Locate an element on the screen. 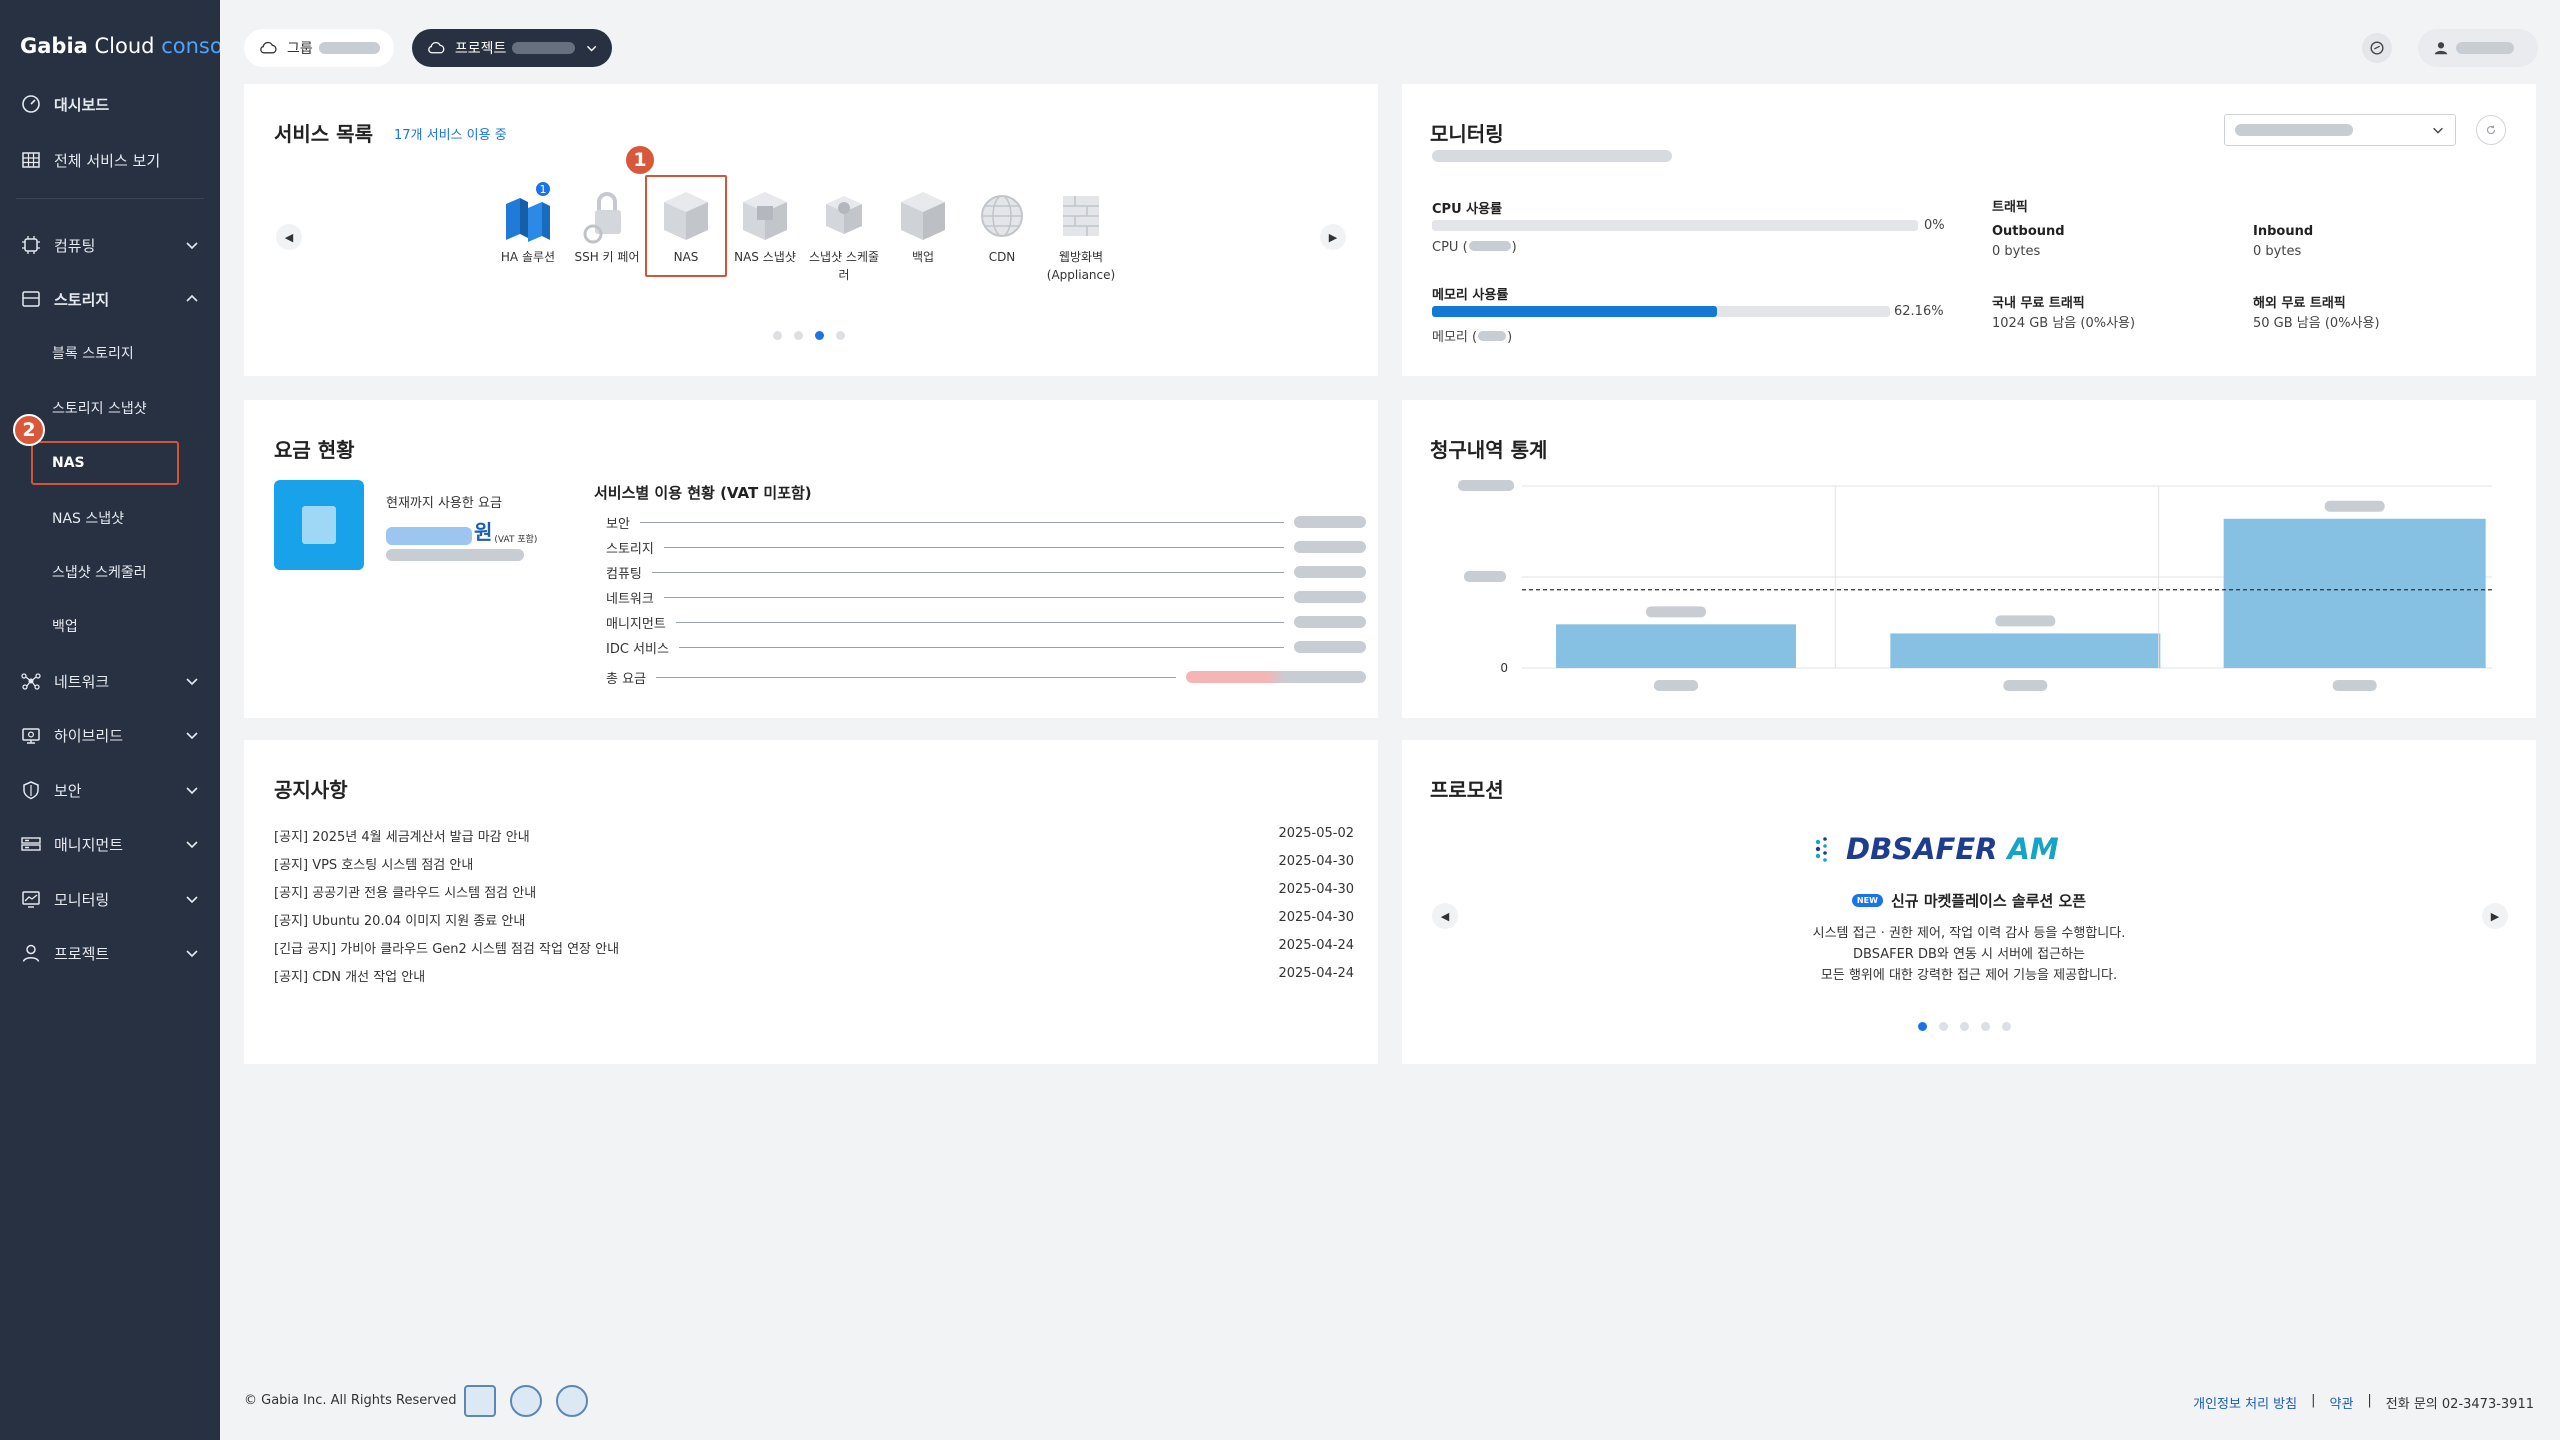 The height and width of the screenshot is (1440, 2560). billing-stats-card: 청구내역 통계 0 is located at coordinates (1969, 559).